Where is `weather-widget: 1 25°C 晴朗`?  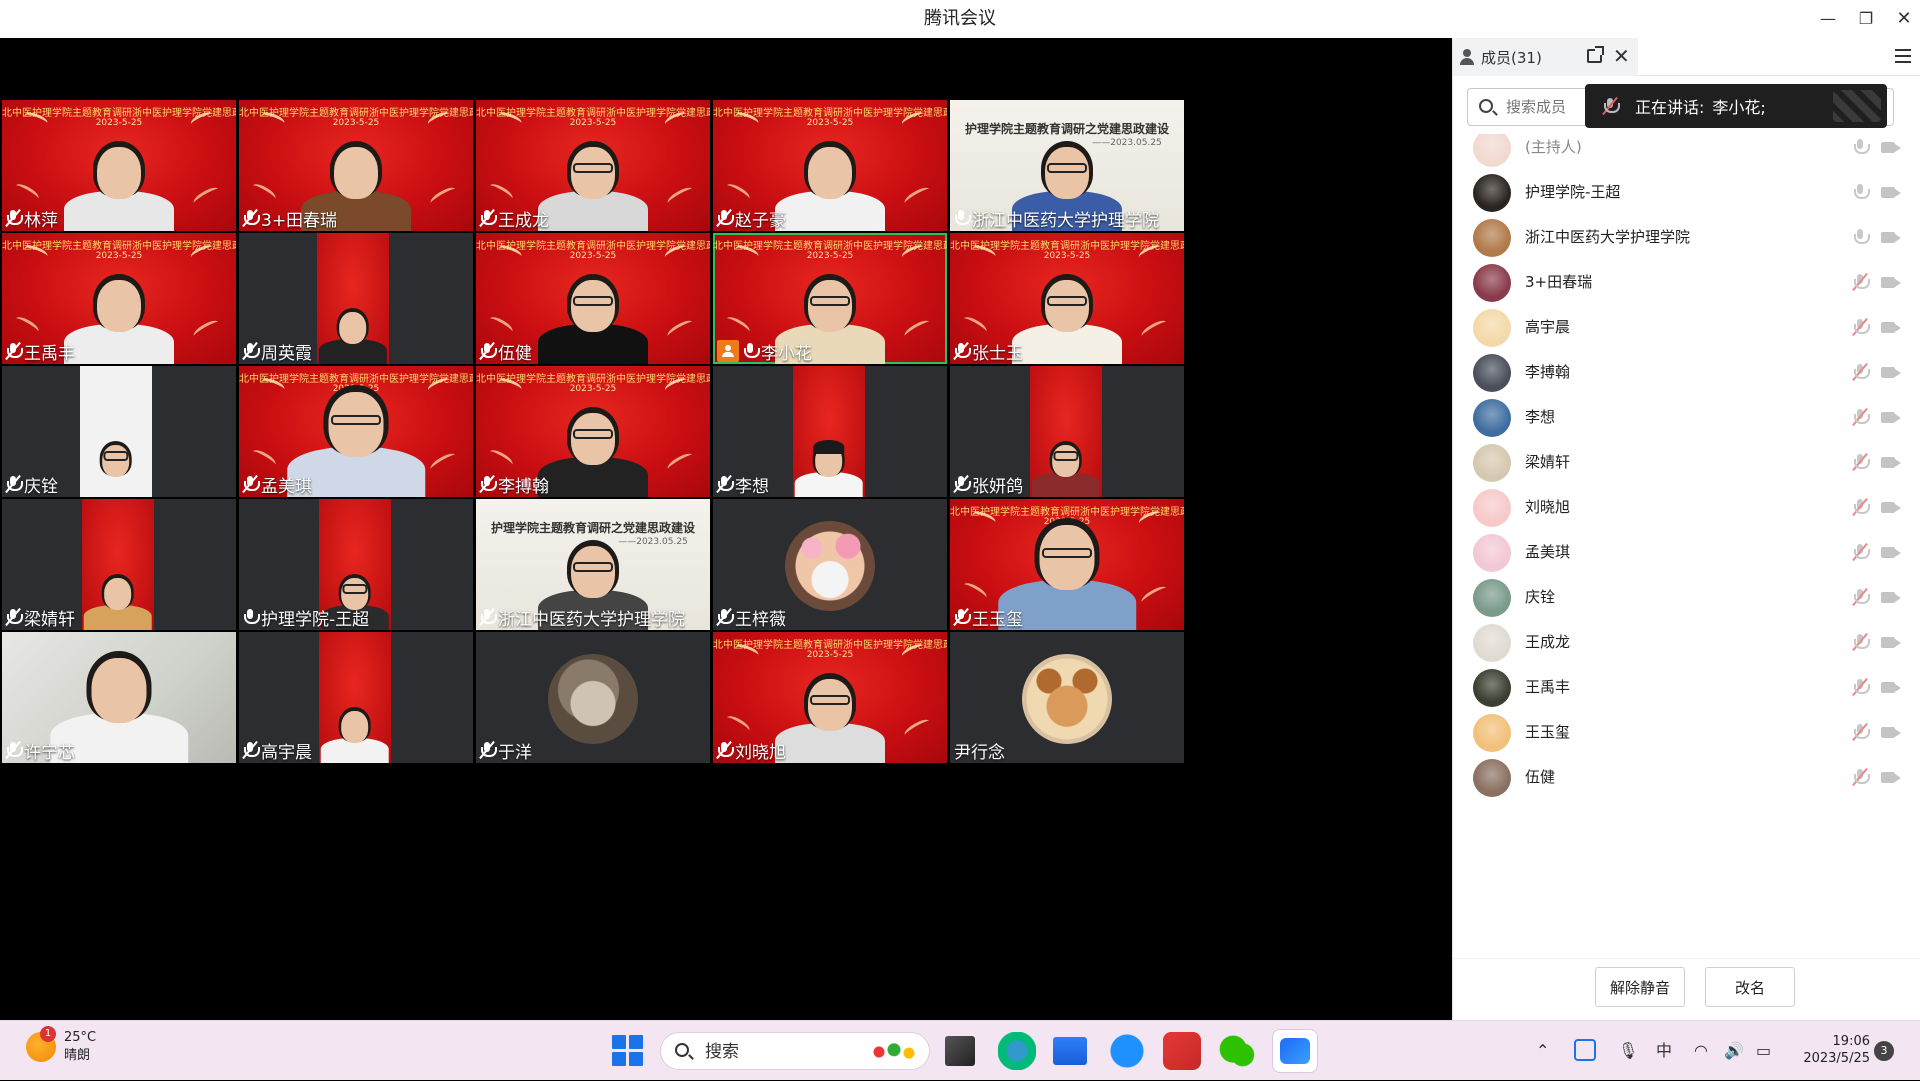 weather-widget: 1 25°C 晴朗 is located at coordinates (61, 1045).